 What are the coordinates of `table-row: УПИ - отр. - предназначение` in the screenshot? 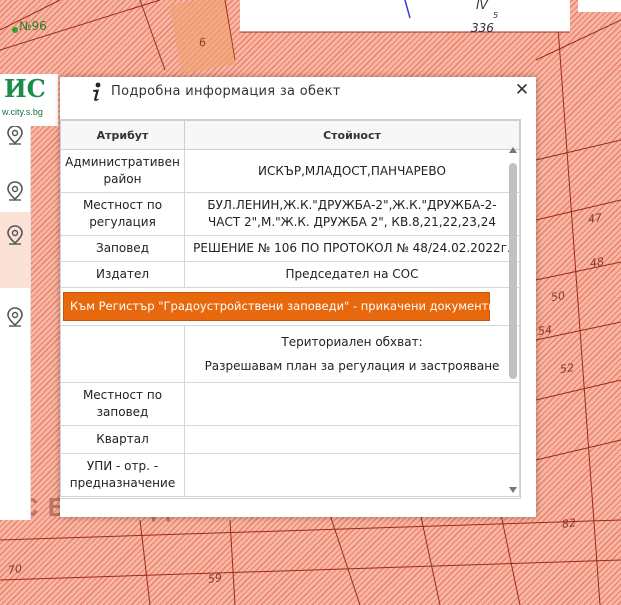 It's located at (290, 475).